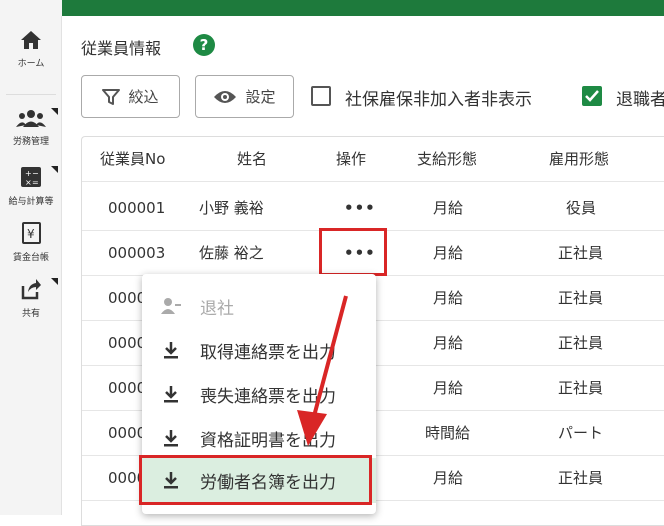 This screenshot has height=526, width=664. Describe the element at coordinates (121, 48) in the screenshot. I see `page-title: 従業員情報` at that location.